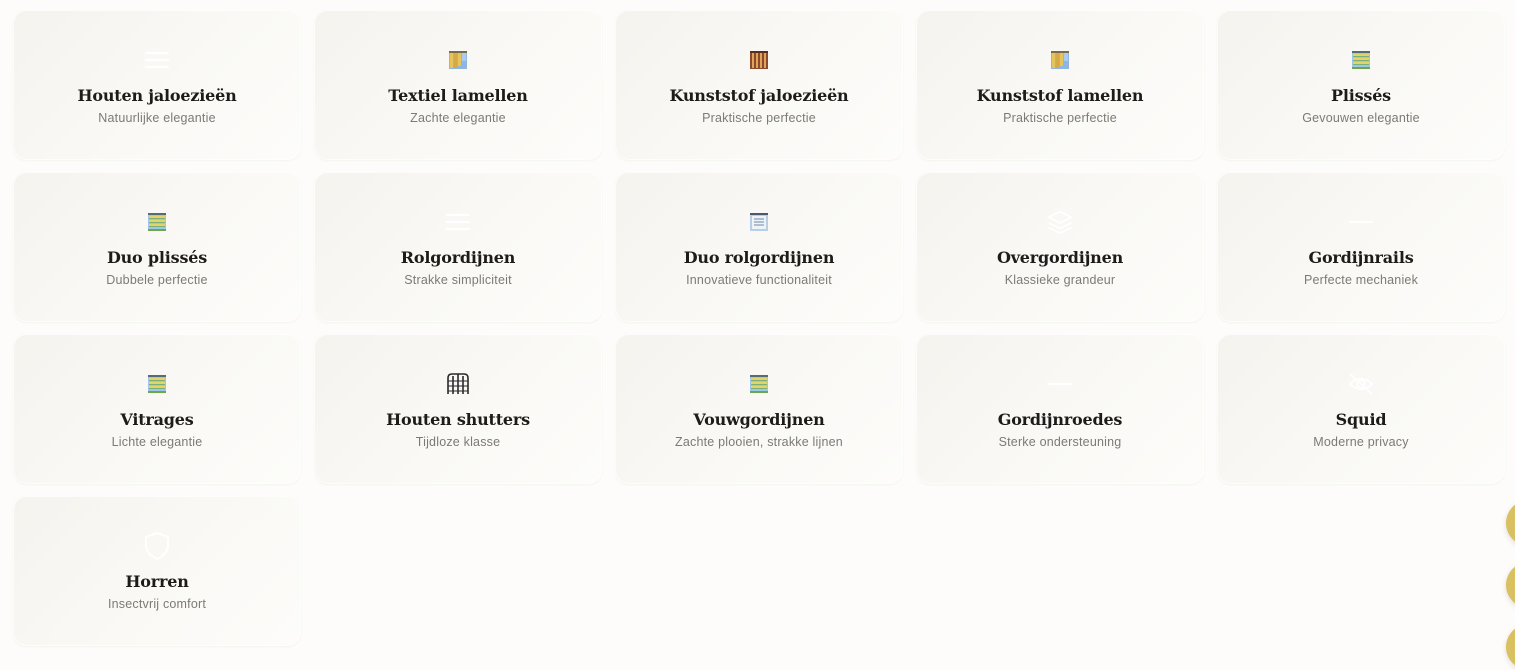 Image resolution: width=1515 pixels, height=670 pixels. Describe the element at coordinates (759, 222) in the screenshot. I see `roller-blind-icon` at that location.